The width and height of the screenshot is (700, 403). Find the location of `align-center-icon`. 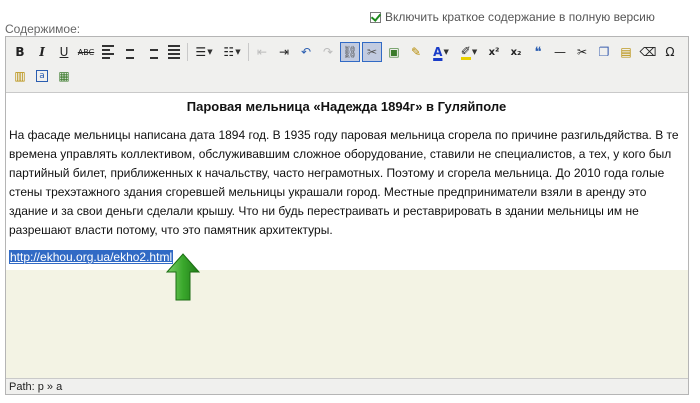

align-center-icon is located at coordinates (130, 52).